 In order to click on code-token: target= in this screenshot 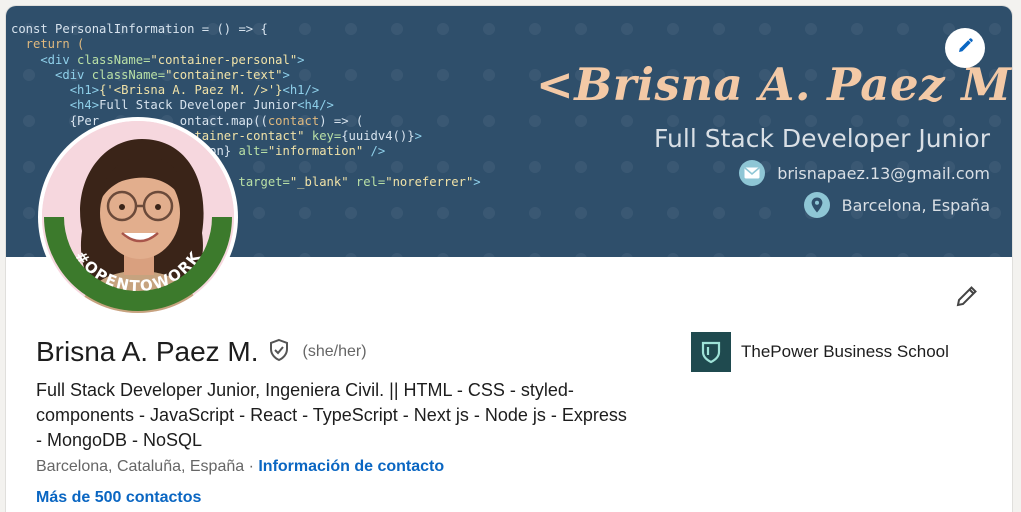, I will do `click(260, 181)`.